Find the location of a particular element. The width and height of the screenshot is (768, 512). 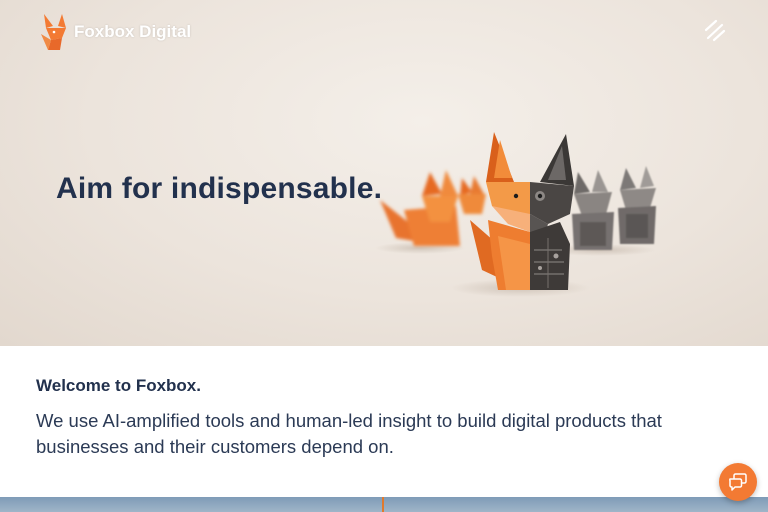

strip-accent-line is located at coordinates (383, 504).